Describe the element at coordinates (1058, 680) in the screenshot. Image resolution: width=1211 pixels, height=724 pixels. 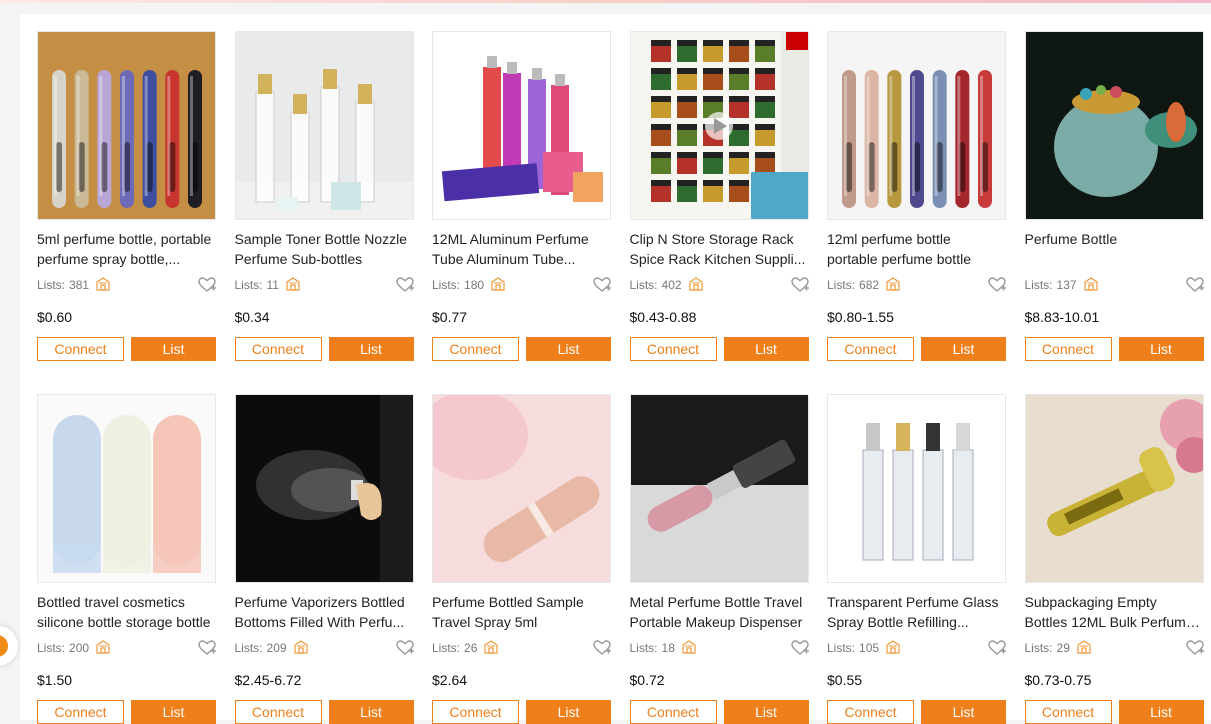
I see `product-price: $0.73-0.75` at that location.